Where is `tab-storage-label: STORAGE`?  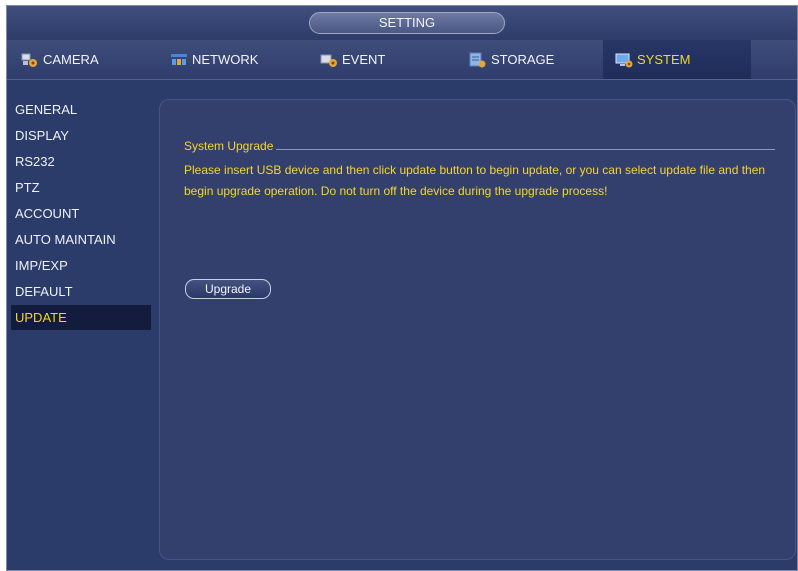 tab-storage-label: STORAGE is located at coordinates (523, 59).